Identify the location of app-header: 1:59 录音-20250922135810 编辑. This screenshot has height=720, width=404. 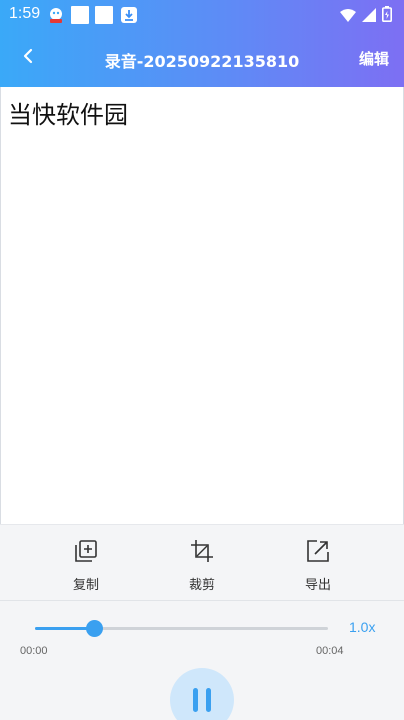
(202, 43).